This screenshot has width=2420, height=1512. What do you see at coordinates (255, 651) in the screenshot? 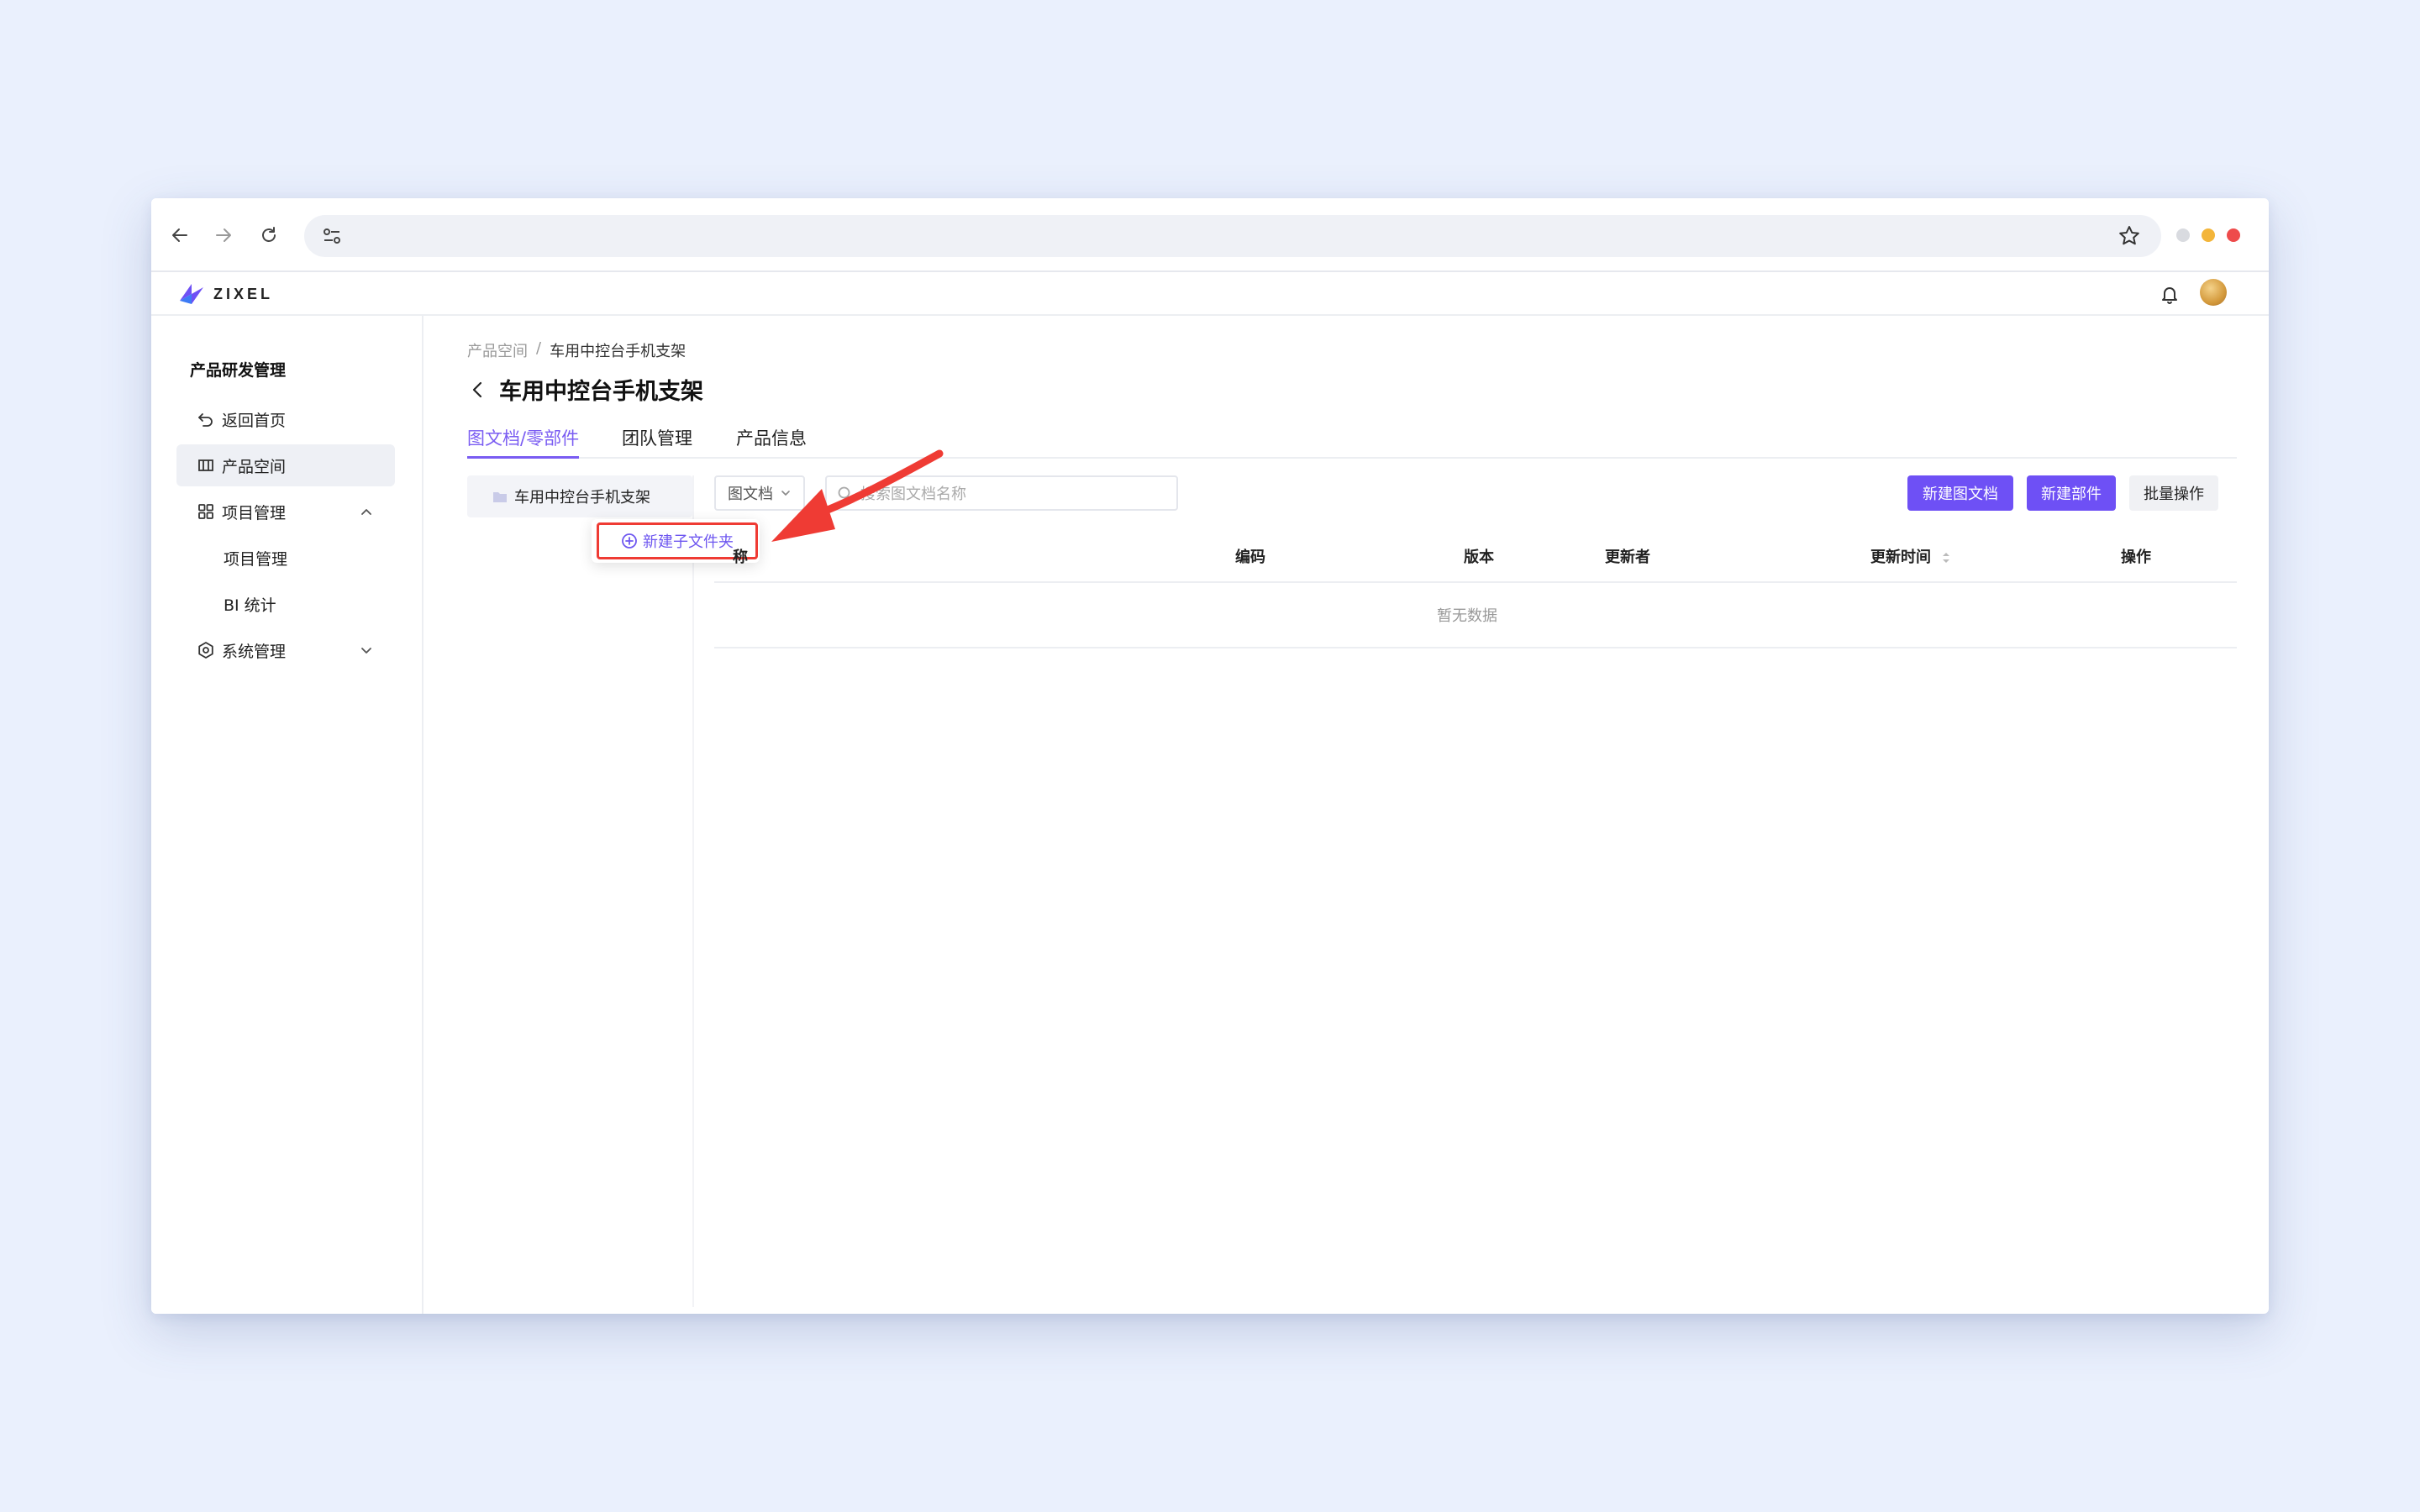
I see `sidebar-item-label: 系统管理` at bounding box center [255, 651].